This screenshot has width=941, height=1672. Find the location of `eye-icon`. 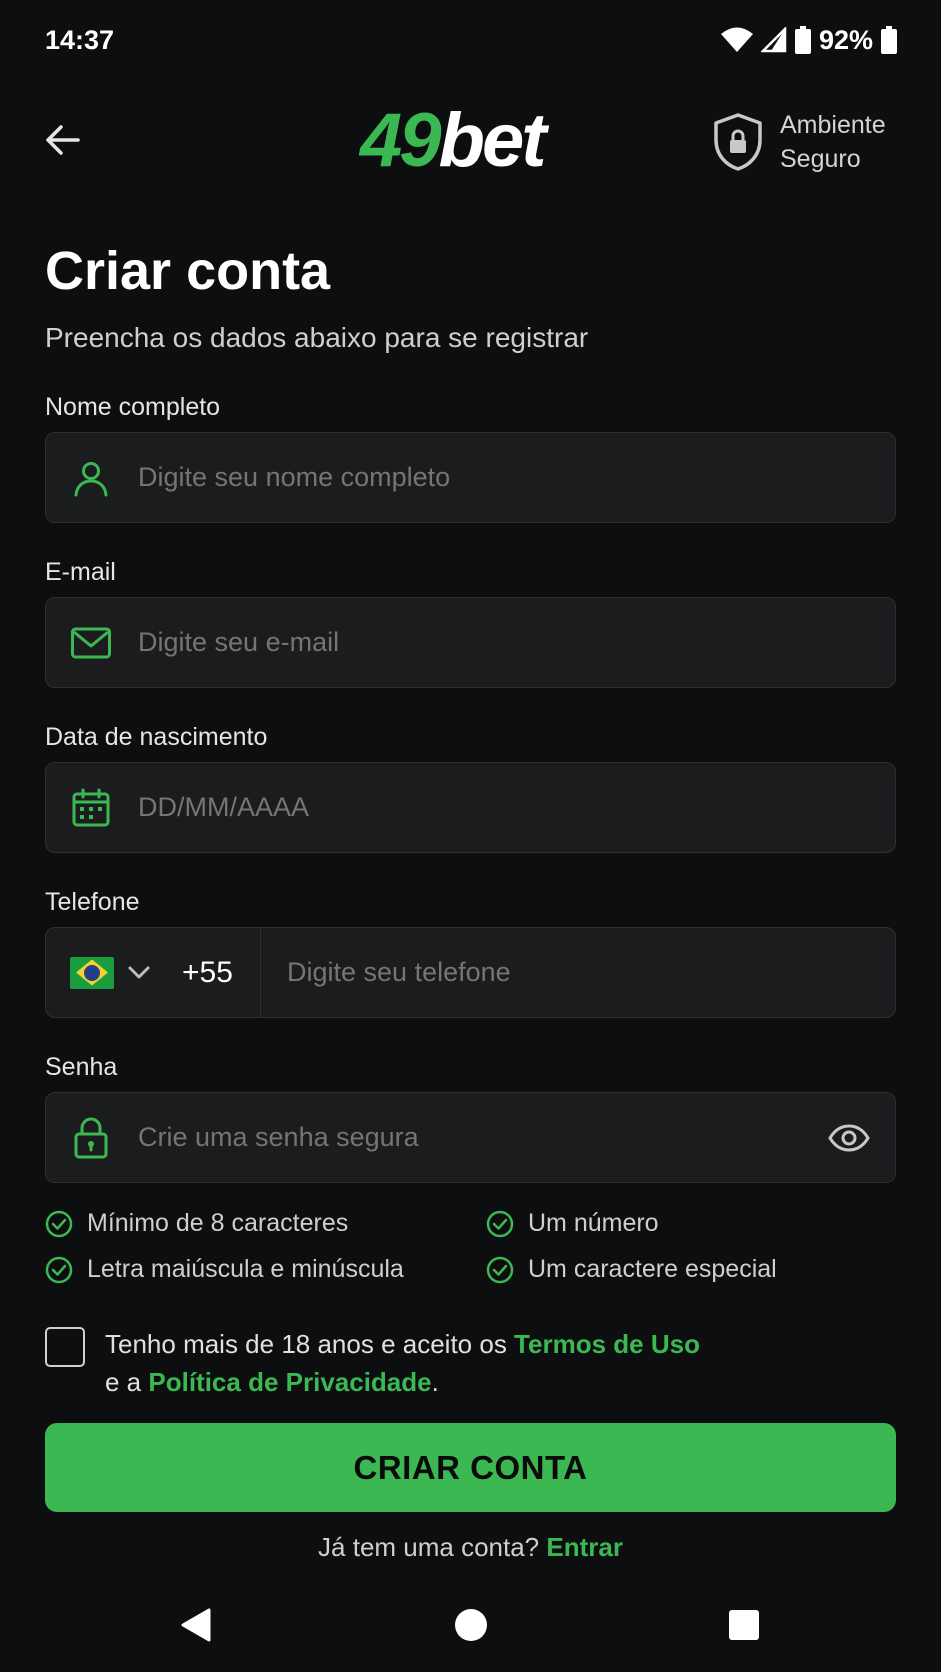

eye-icon is located at coordinates (849, 1137).